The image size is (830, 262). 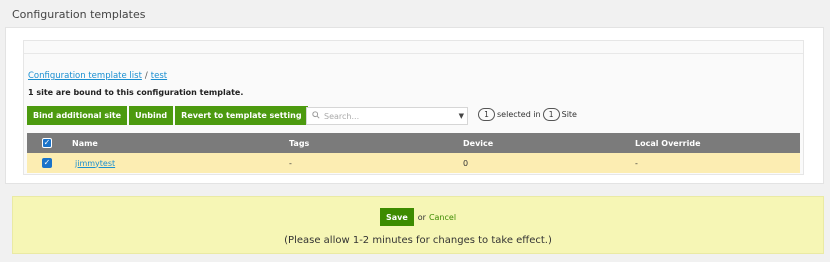 I want to click on chevron-down-icon: ▼, so click(x=461, y=116).